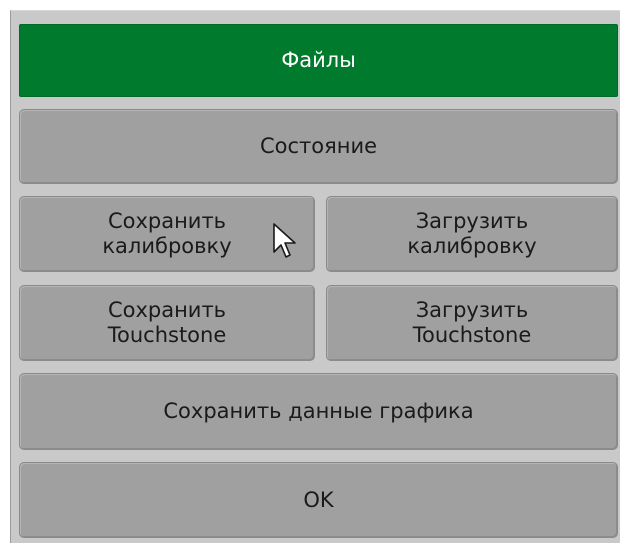  Describe the element at coordinates (318, 500) in the screenshot. I see `ok-button: OK` at that location.